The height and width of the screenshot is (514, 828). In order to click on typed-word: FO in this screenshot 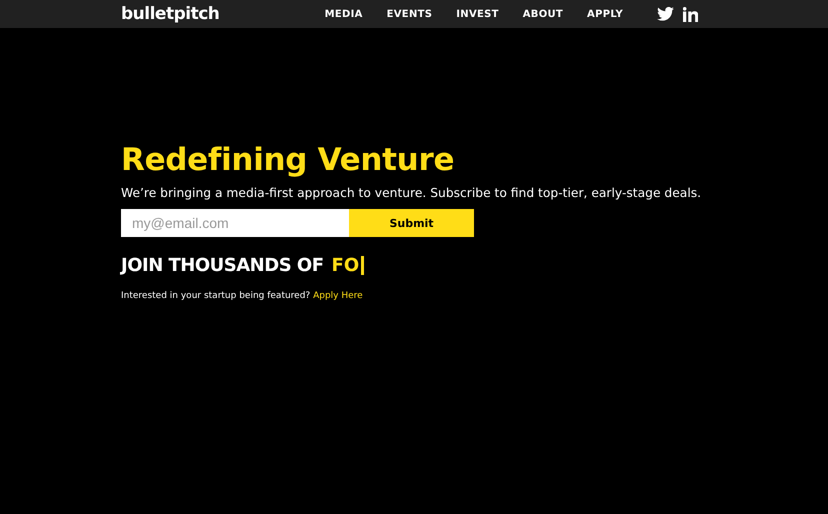, I will do `click(346, 265)`.